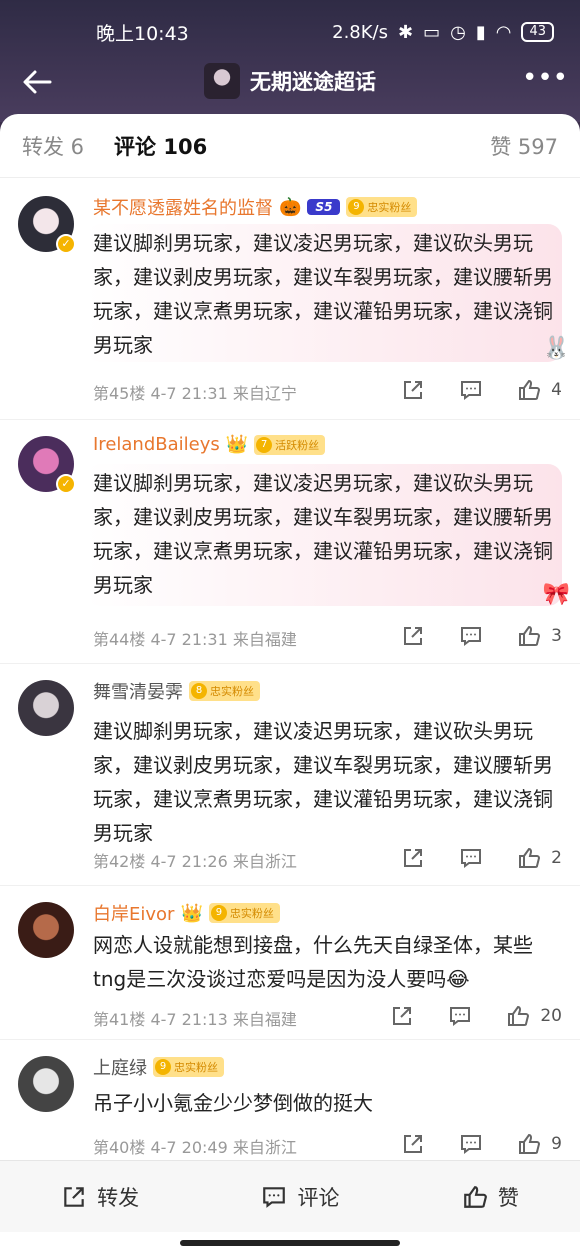 This screenshot has width=580, height=1257. What do you see at coordinates (556, 858) in the screenshot?
I see `like-count: 2` at bounding box center [556, 858].